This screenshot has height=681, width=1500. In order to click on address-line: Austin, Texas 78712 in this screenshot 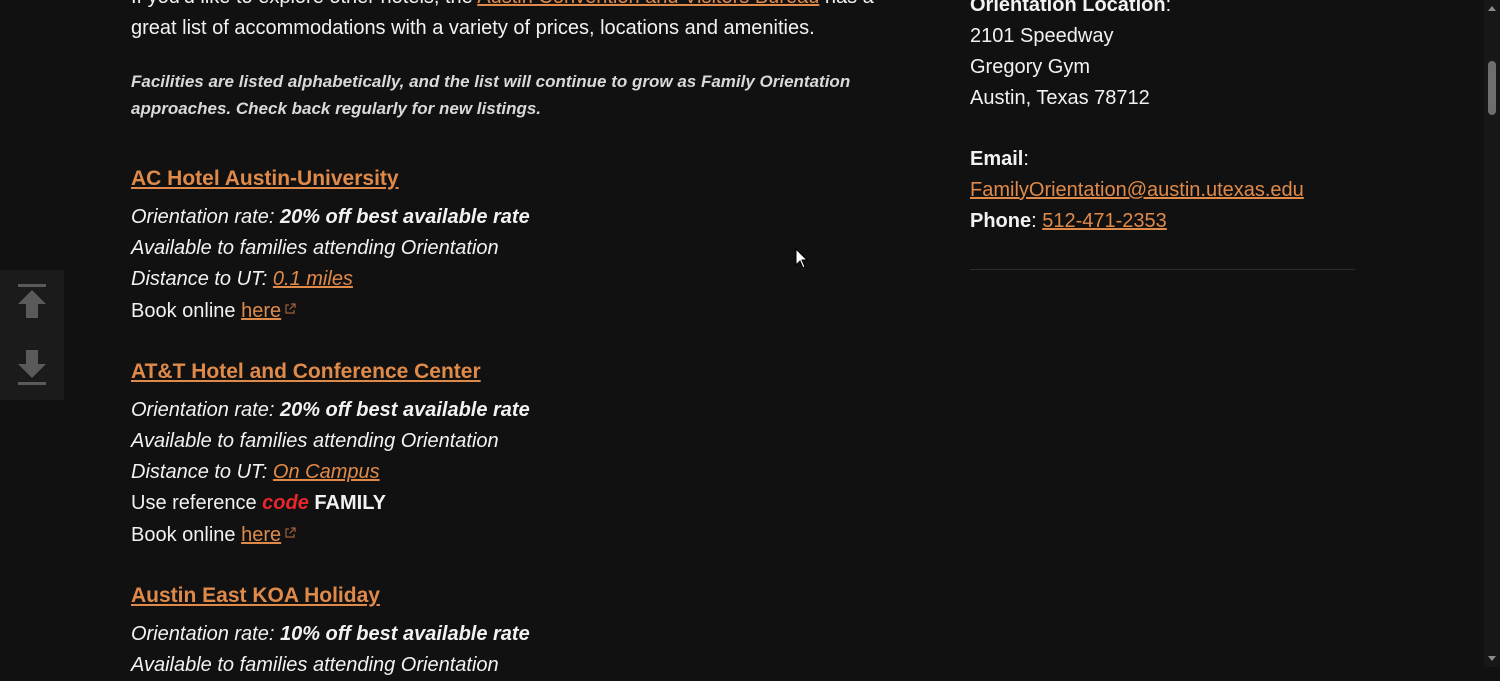, I will do `click(1060, 98)`.